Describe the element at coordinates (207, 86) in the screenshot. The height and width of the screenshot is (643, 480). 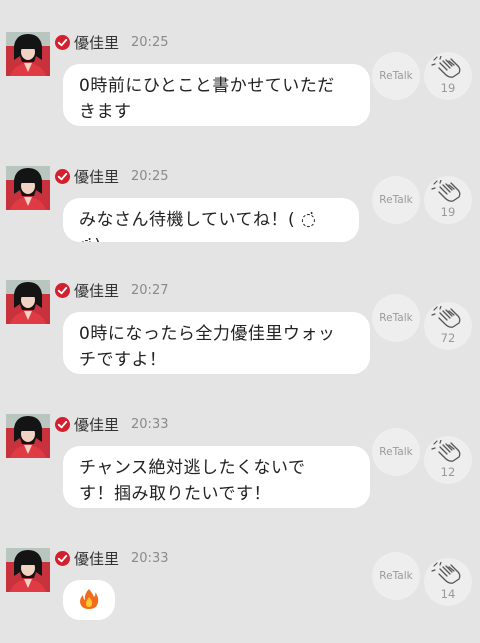
I see `message-line: 0時前にひとこと書かせていただ` at that location.